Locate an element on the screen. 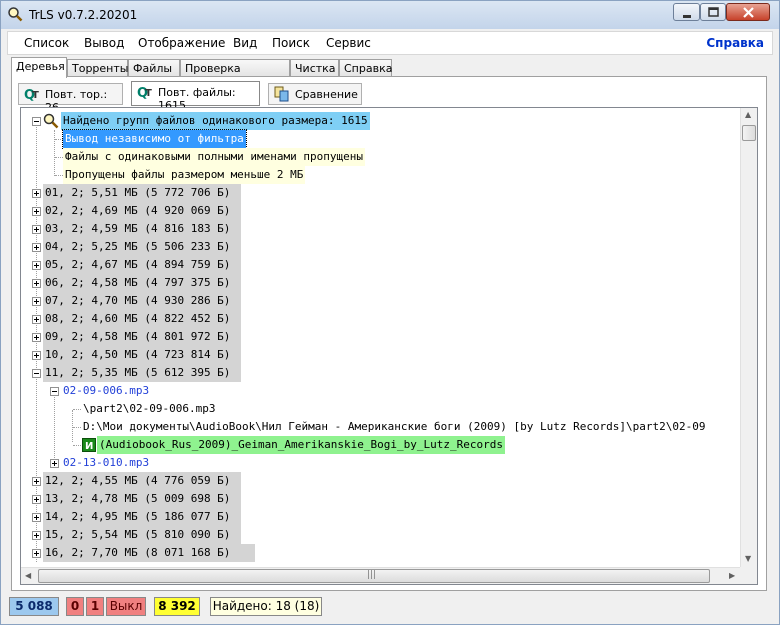 The width and height of the screenshot is (780, 625). tree-group-row: 05, 2; 4,67 МБ (4 894 759 Б) is located at coordinates (381, 265).